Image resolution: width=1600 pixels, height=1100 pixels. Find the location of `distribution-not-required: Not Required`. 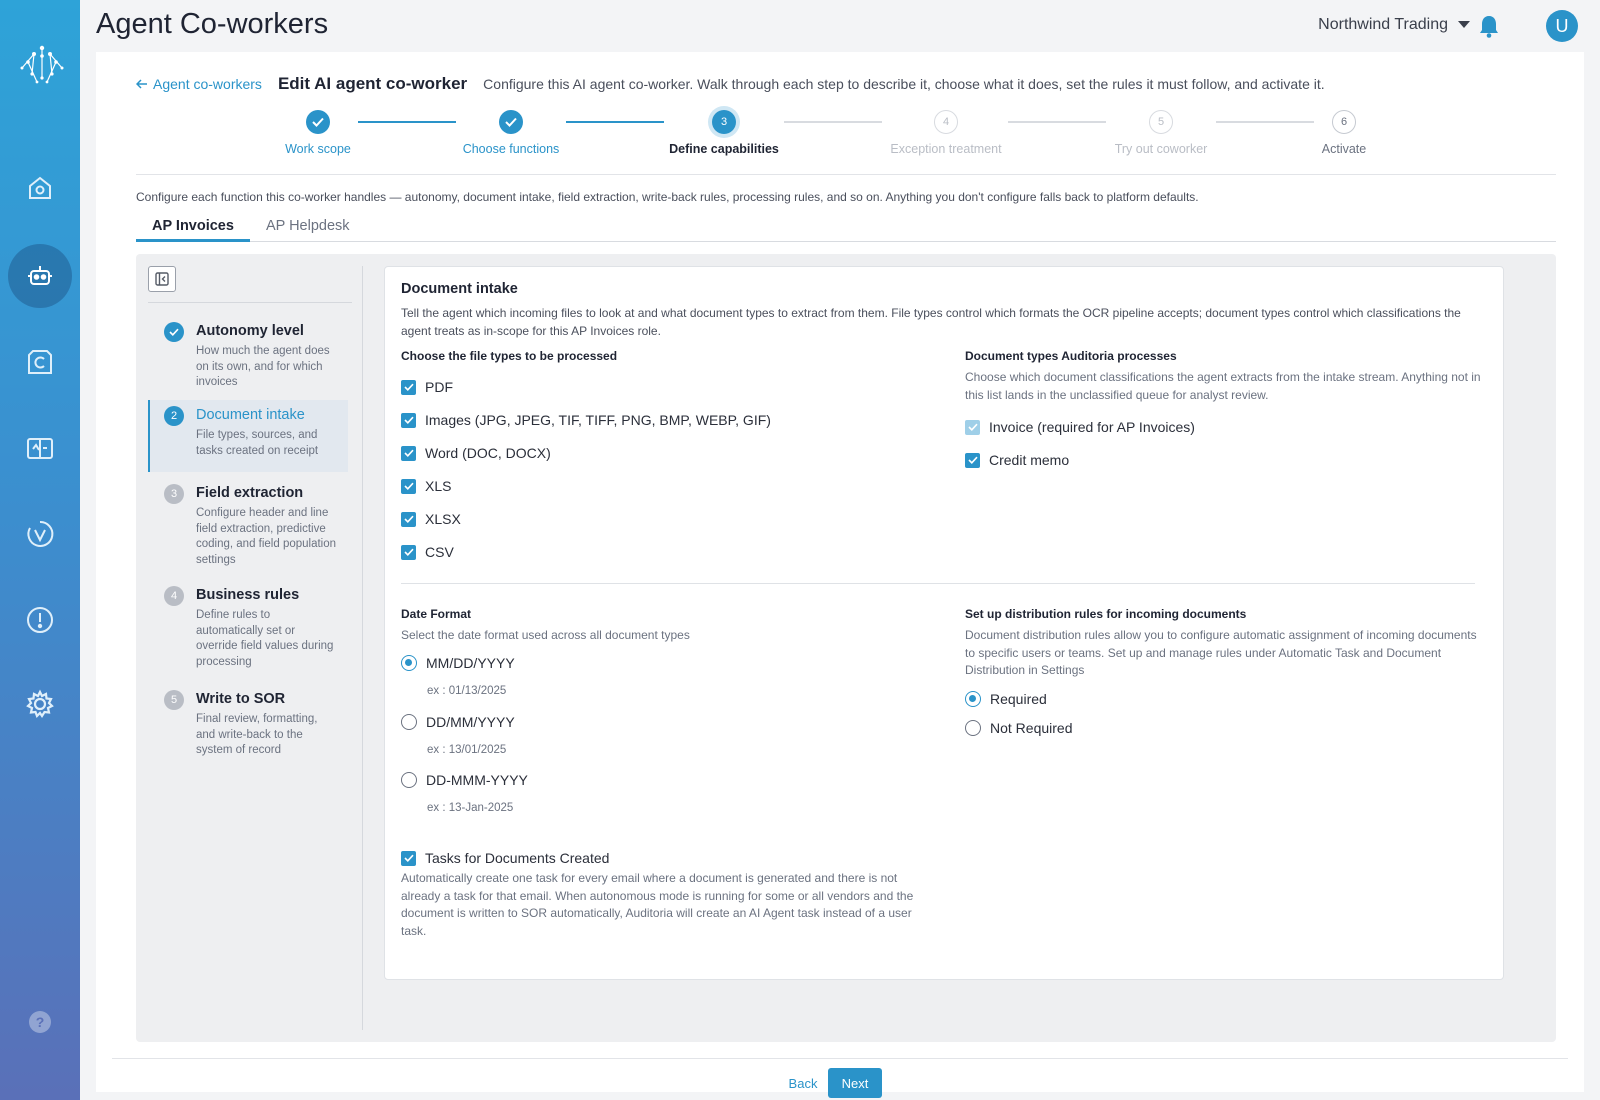

distribution-not-required: Not Required is located at coordinates (1019, 728).